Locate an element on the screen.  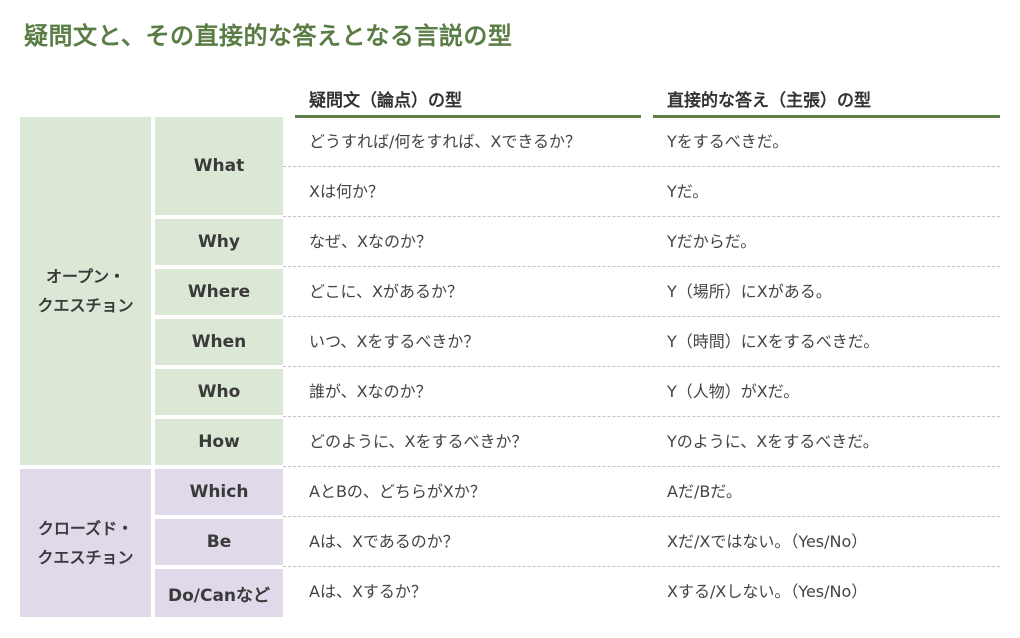
answer-cell: Y（時間）にXをするべきだ。 is located at coordinates (773, 341).